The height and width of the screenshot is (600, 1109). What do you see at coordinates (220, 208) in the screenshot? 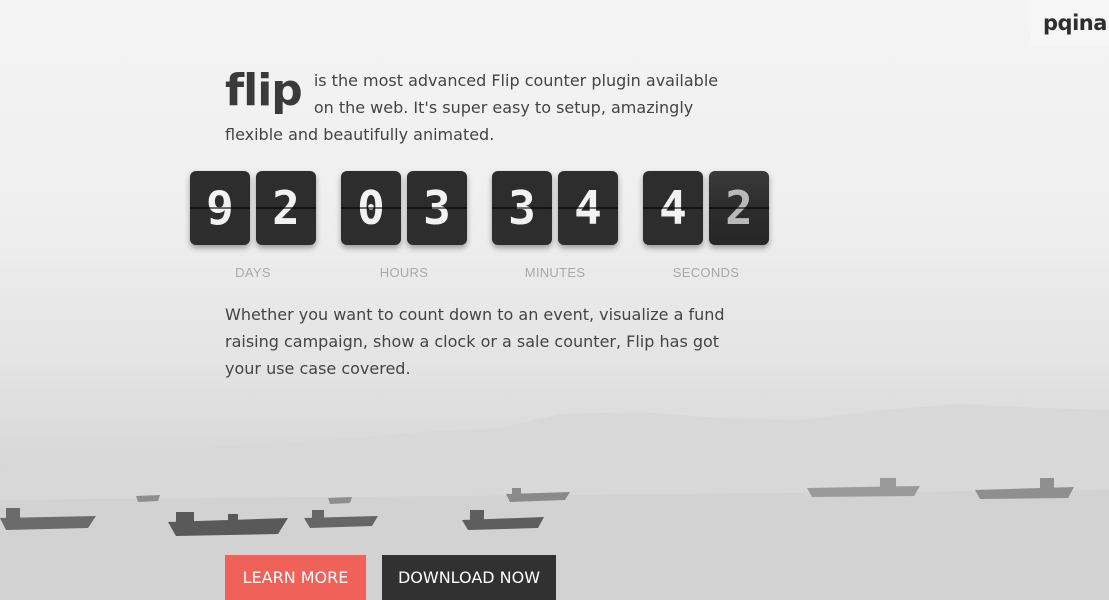
I see `days-digit-1: 9` at bounding box center [220, 208].